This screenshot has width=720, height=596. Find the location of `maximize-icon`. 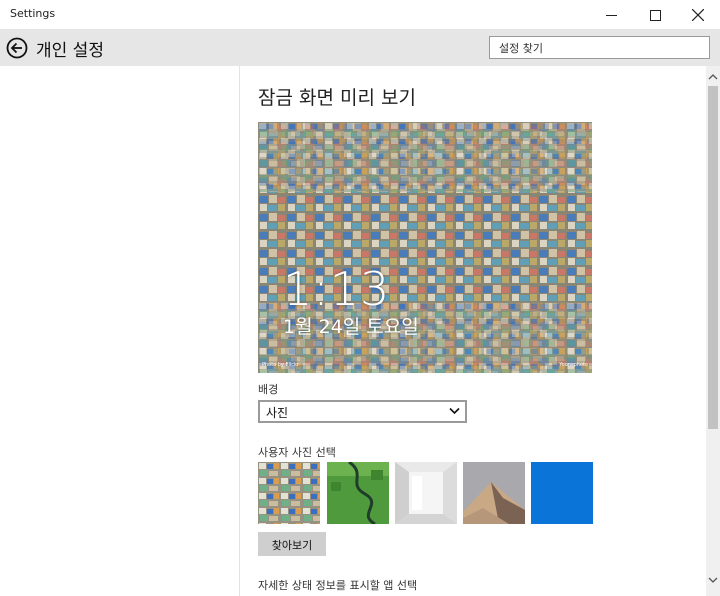

maximize-icon is located at coordinates (655, 15).